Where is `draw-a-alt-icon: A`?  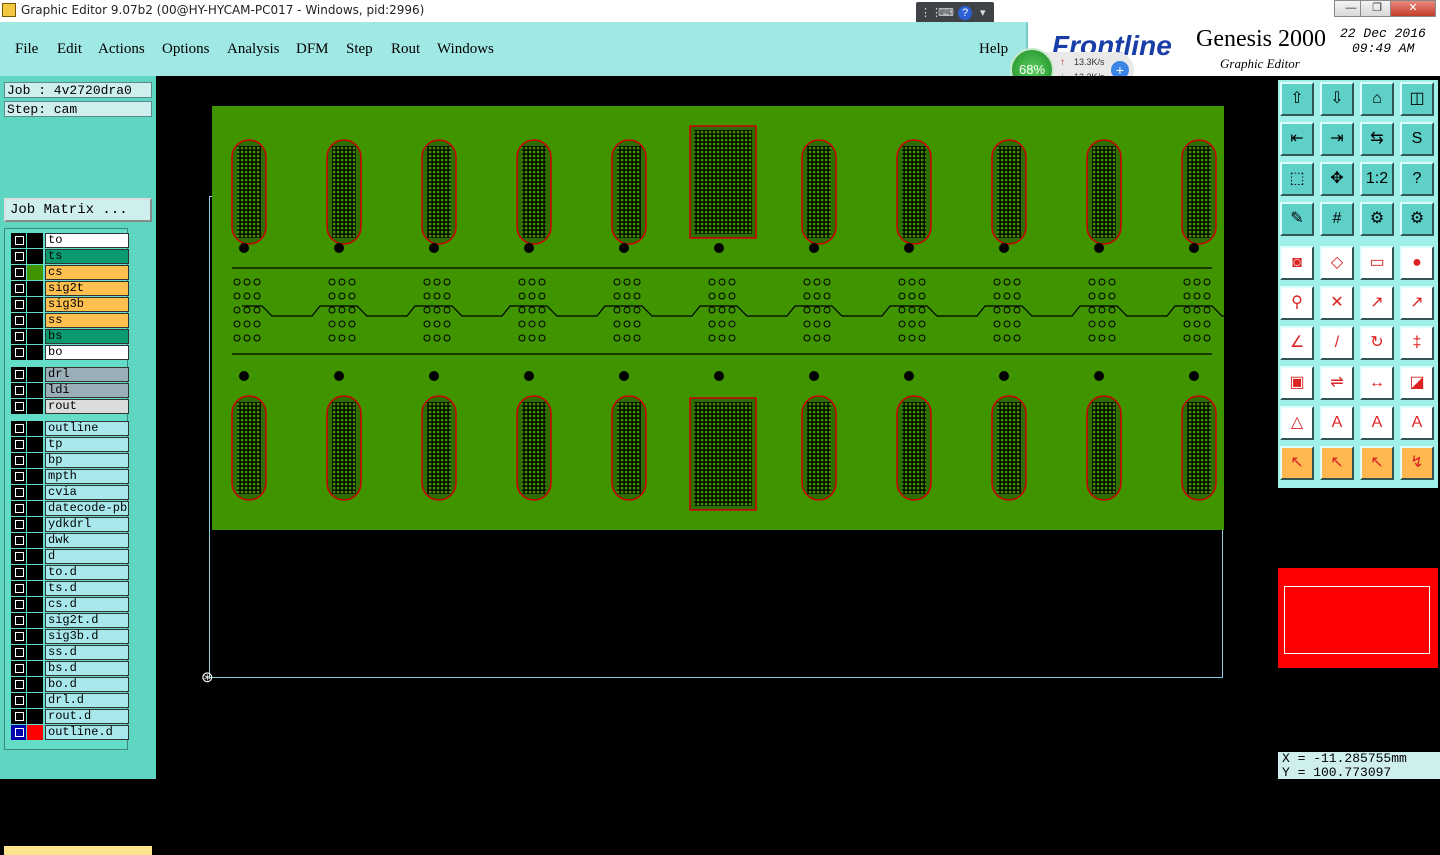
draw-a-alt-icon: A is located at coordinates (1377, 423).